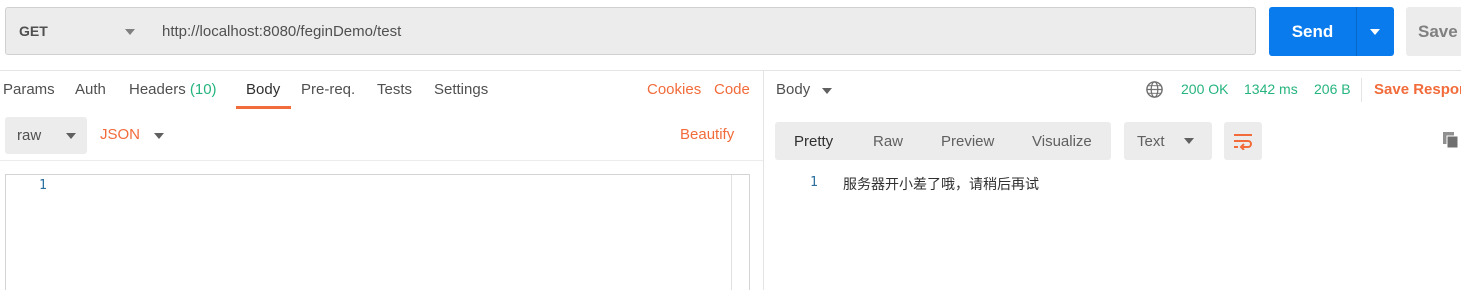 The image size is (1461, 290). What do you see at coordinates (674, 90) in the screenshot?
I see `cookies-link: Cookies` at bounding box center [674, 90].